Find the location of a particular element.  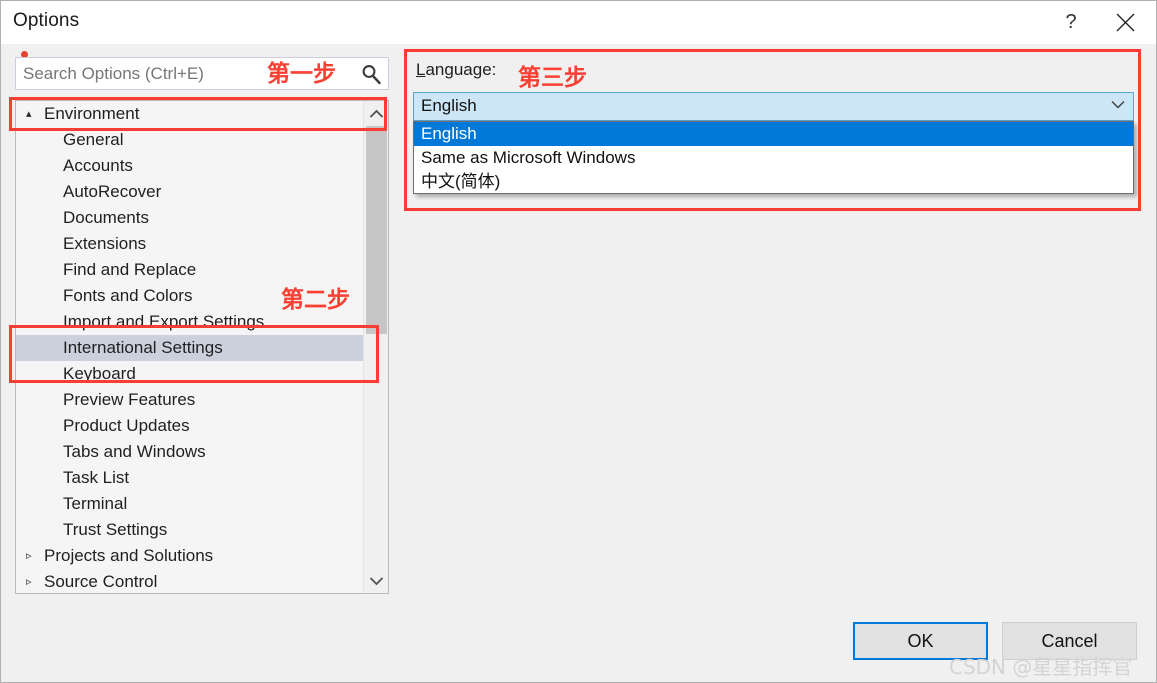

tree-item-label: Fonts and Colors is located at coordinates (128, 295).